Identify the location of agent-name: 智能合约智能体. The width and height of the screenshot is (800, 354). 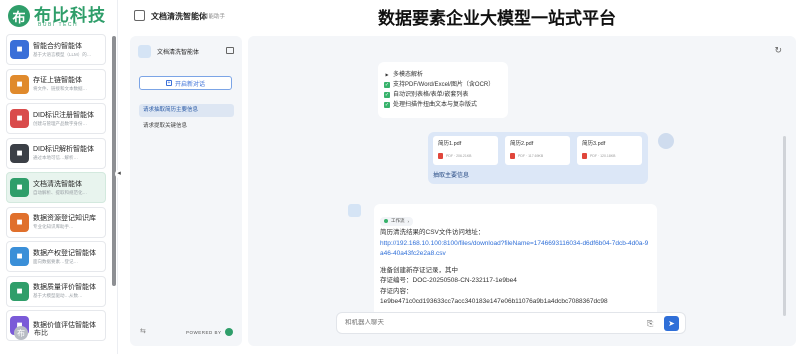
(57, 46).